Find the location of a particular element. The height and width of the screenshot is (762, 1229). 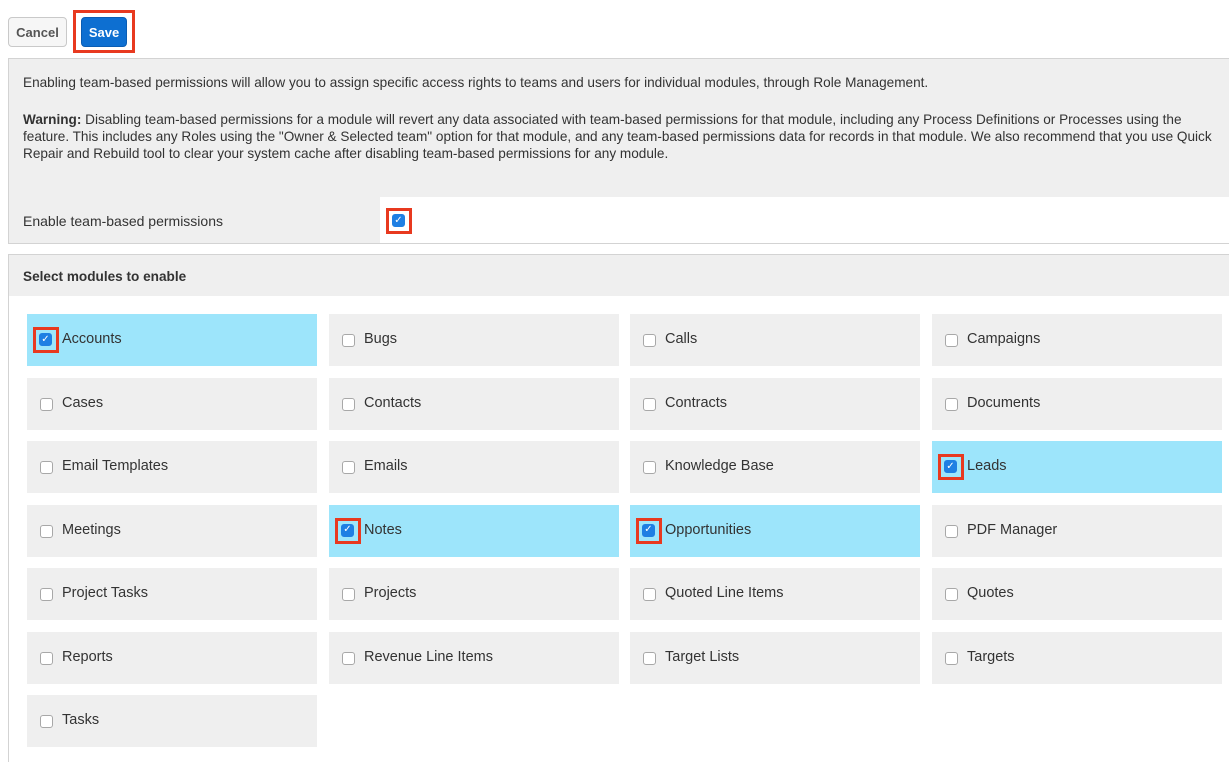

module-checkbox-accounts: ✓ is located at coordinates (45, 339).